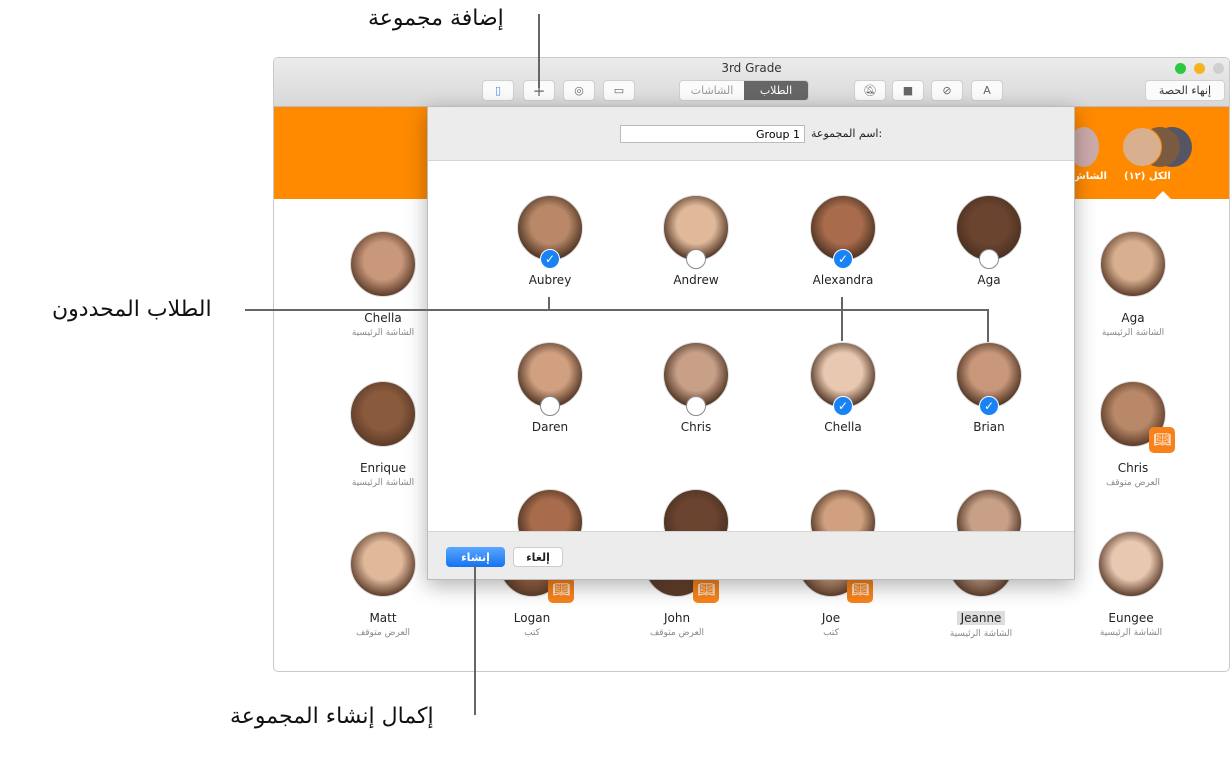  Describe the element at coordinates (989, 388) in the screenshot. I see `dialog-student: ✓ Brian` at that location.